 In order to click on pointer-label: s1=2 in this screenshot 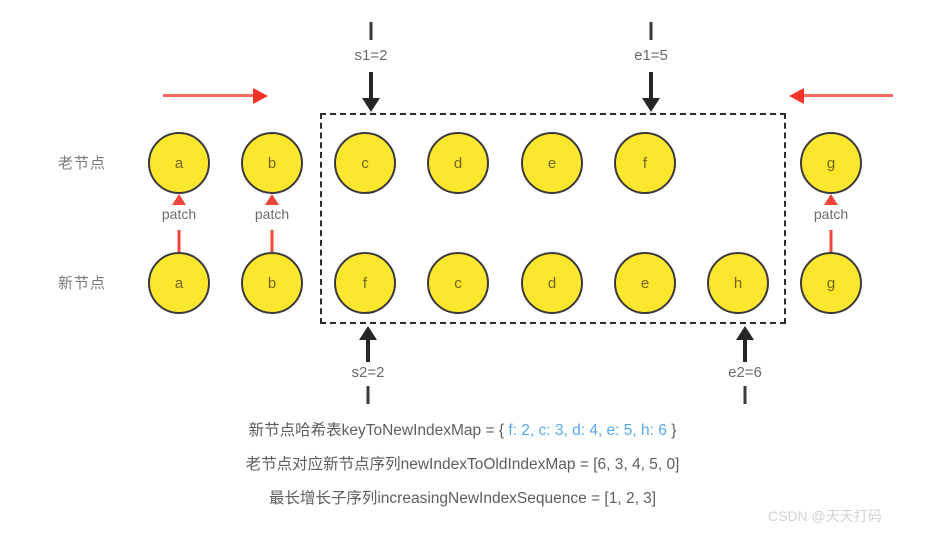, I will do `click(371, 55)`.